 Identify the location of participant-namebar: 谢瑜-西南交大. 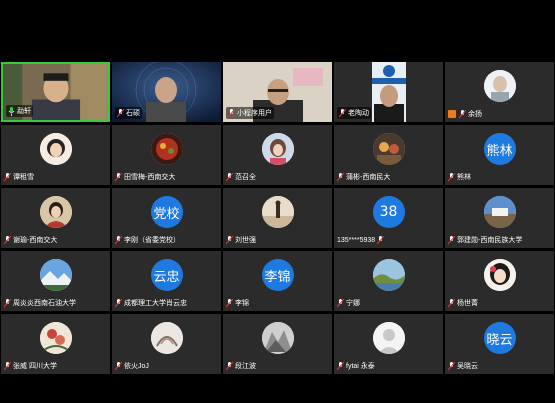
(30, 240).